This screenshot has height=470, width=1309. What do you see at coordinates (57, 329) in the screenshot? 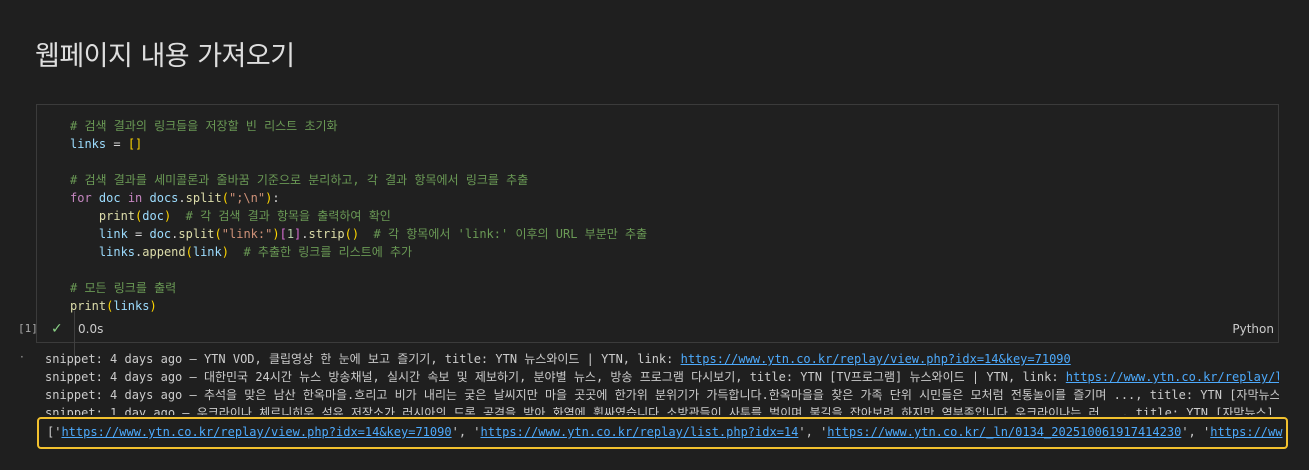
I see `check-icon: ✓` at bounding box center [57, 329].